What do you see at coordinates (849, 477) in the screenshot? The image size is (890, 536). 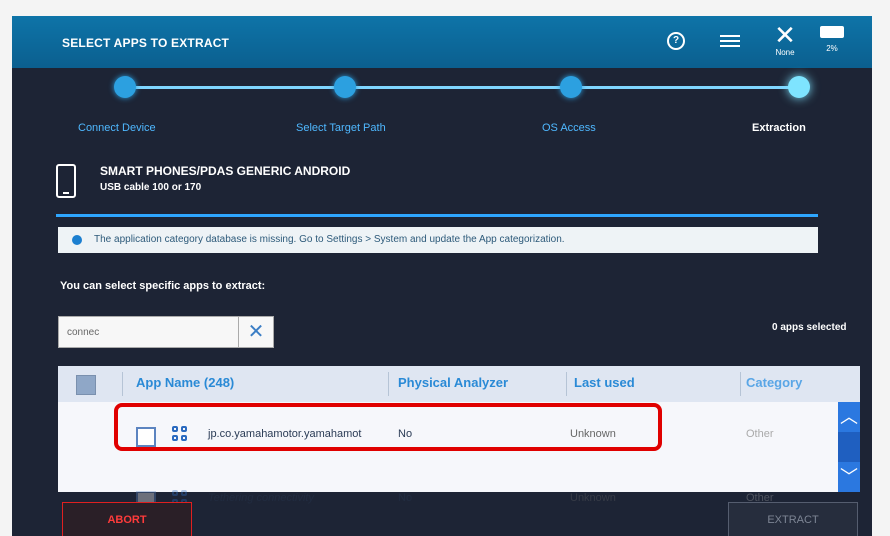 I see `chevron-down-icon: ﹀` at bounding box center [849, 477].